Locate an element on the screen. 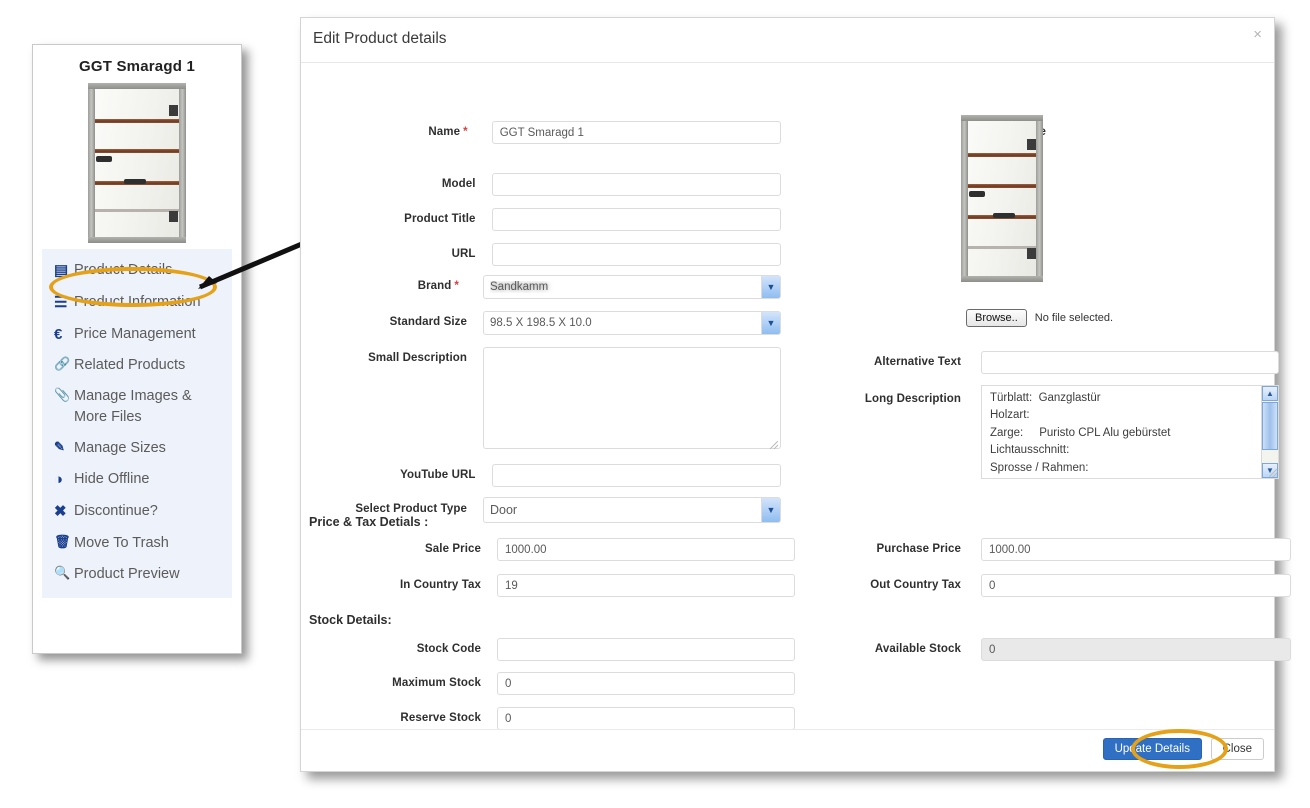  sidebar-item-label: Manage Sizes is located at coordinates (120, 448).